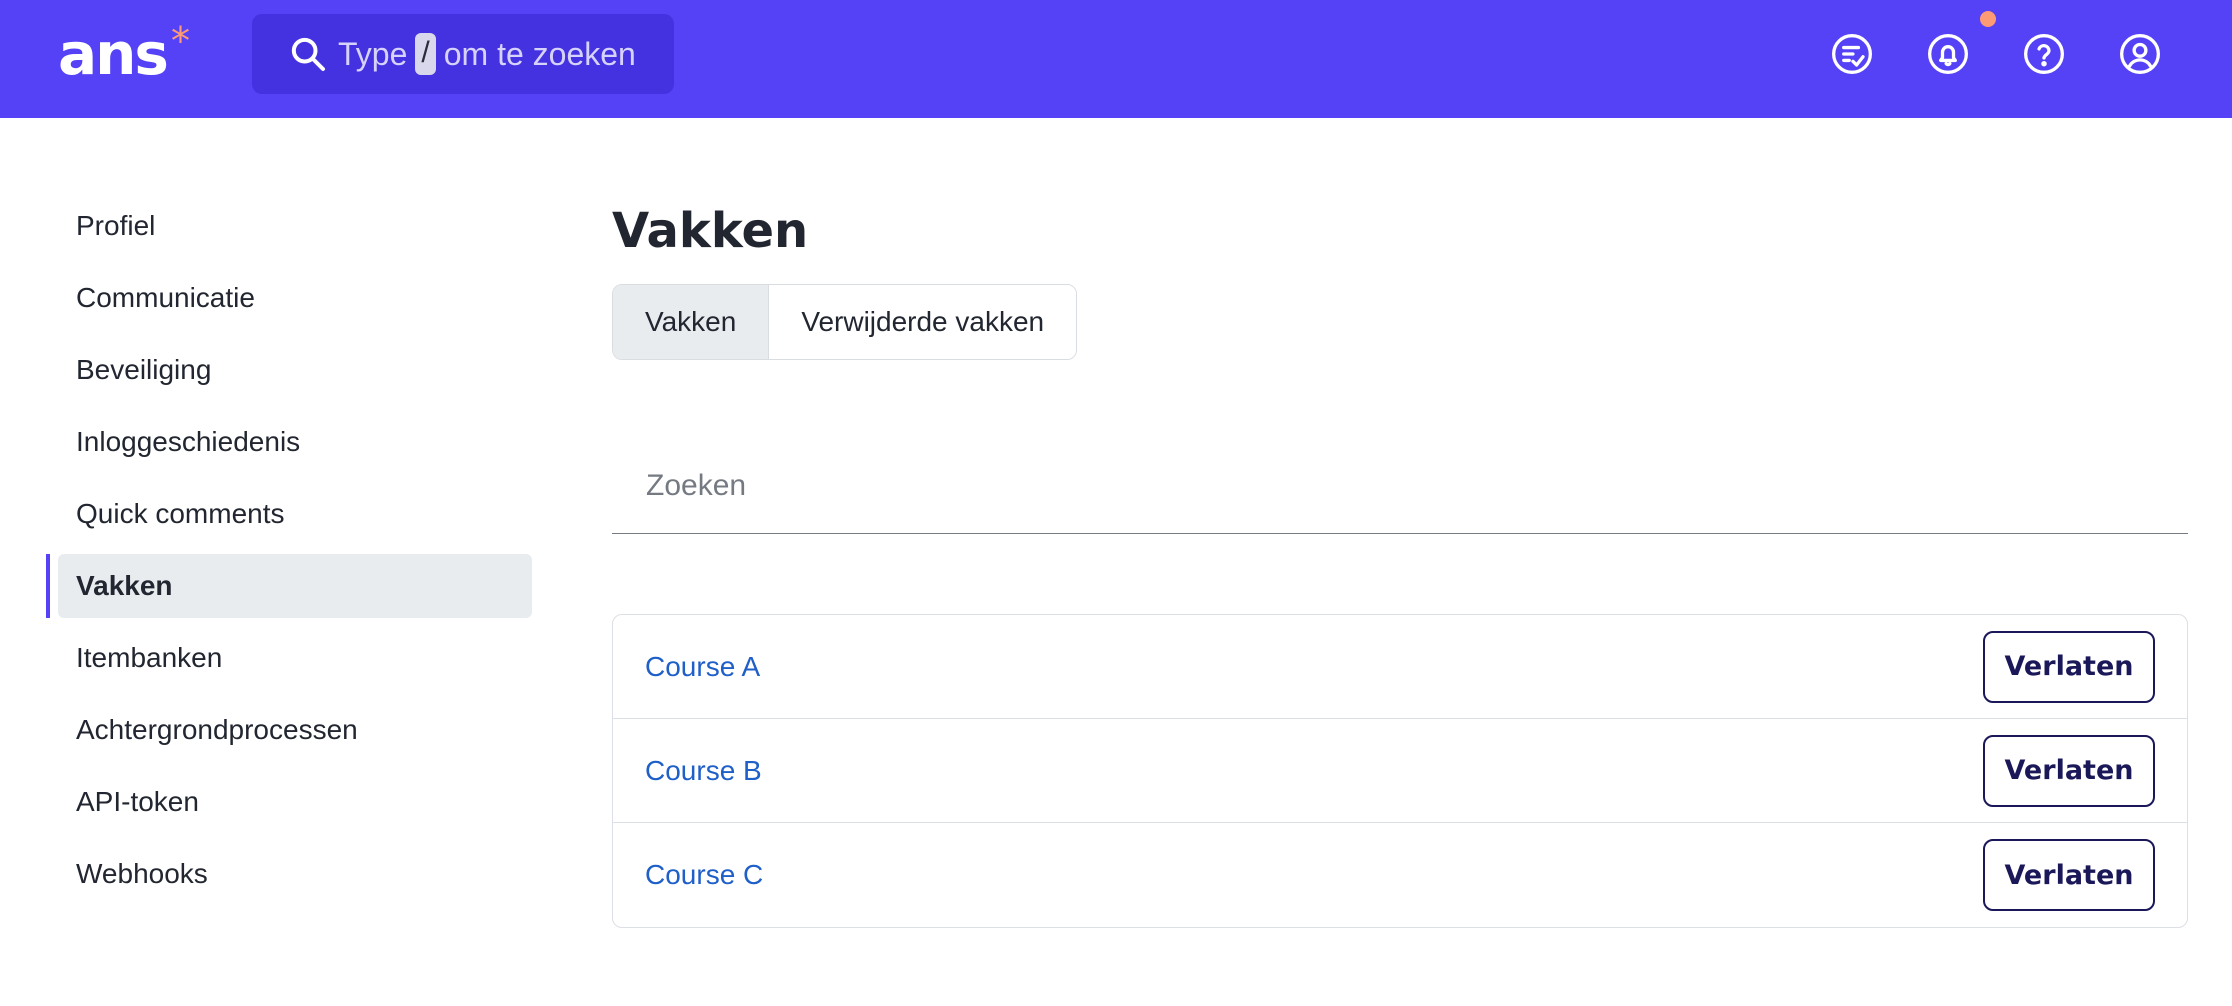 The image size is (2232, 1006). What do you see at coordinates (1961, 43) in the screenshot?
I see `bell-icon` at bounding box center [1961, 43].